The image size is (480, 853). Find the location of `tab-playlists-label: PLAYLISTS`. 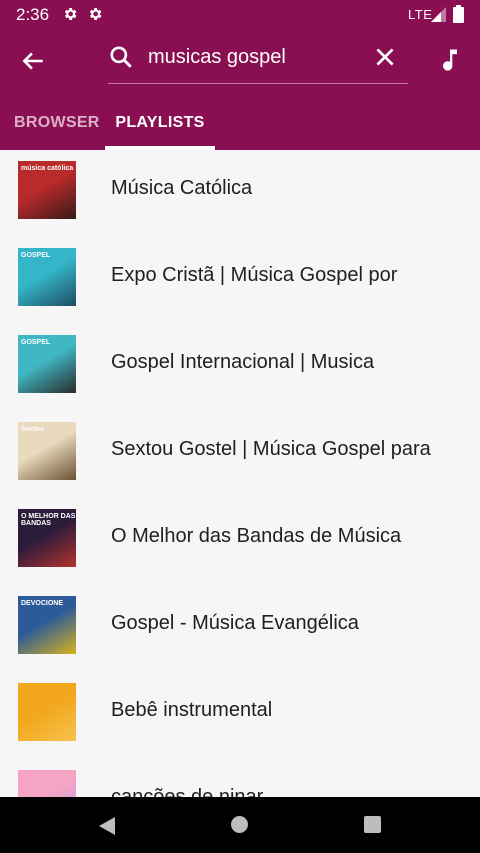

tab-playlists-label: PLAYLISTS is located at coordinates (160, 122).